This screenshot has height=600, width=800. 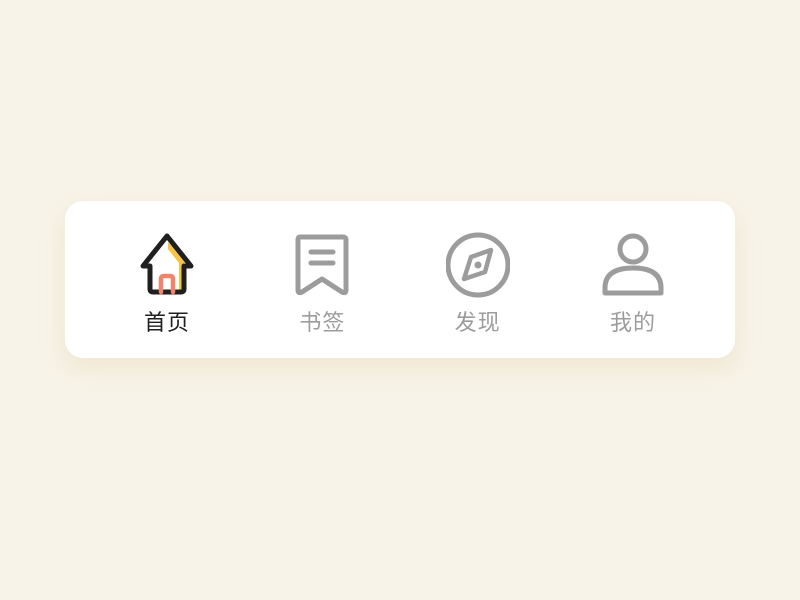 I want to click on tab-home-label: 首页, so click(x=166, y=323).